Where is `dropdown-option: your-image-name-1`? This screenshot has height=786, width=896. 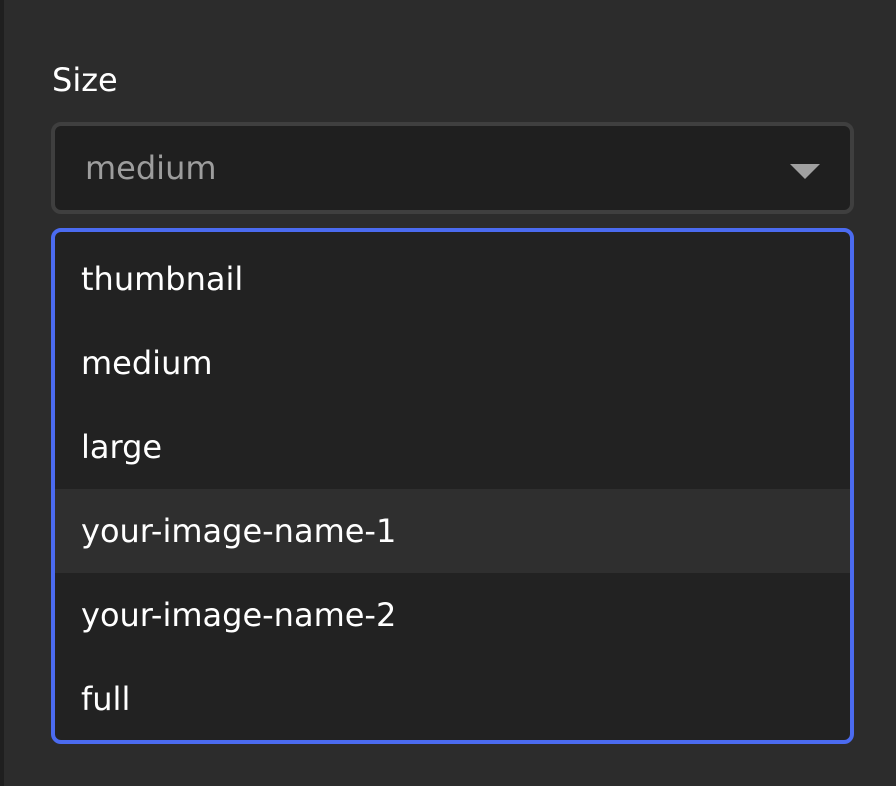
dropdown-option: your-image-name-1 is located at coordinates (452, 531).